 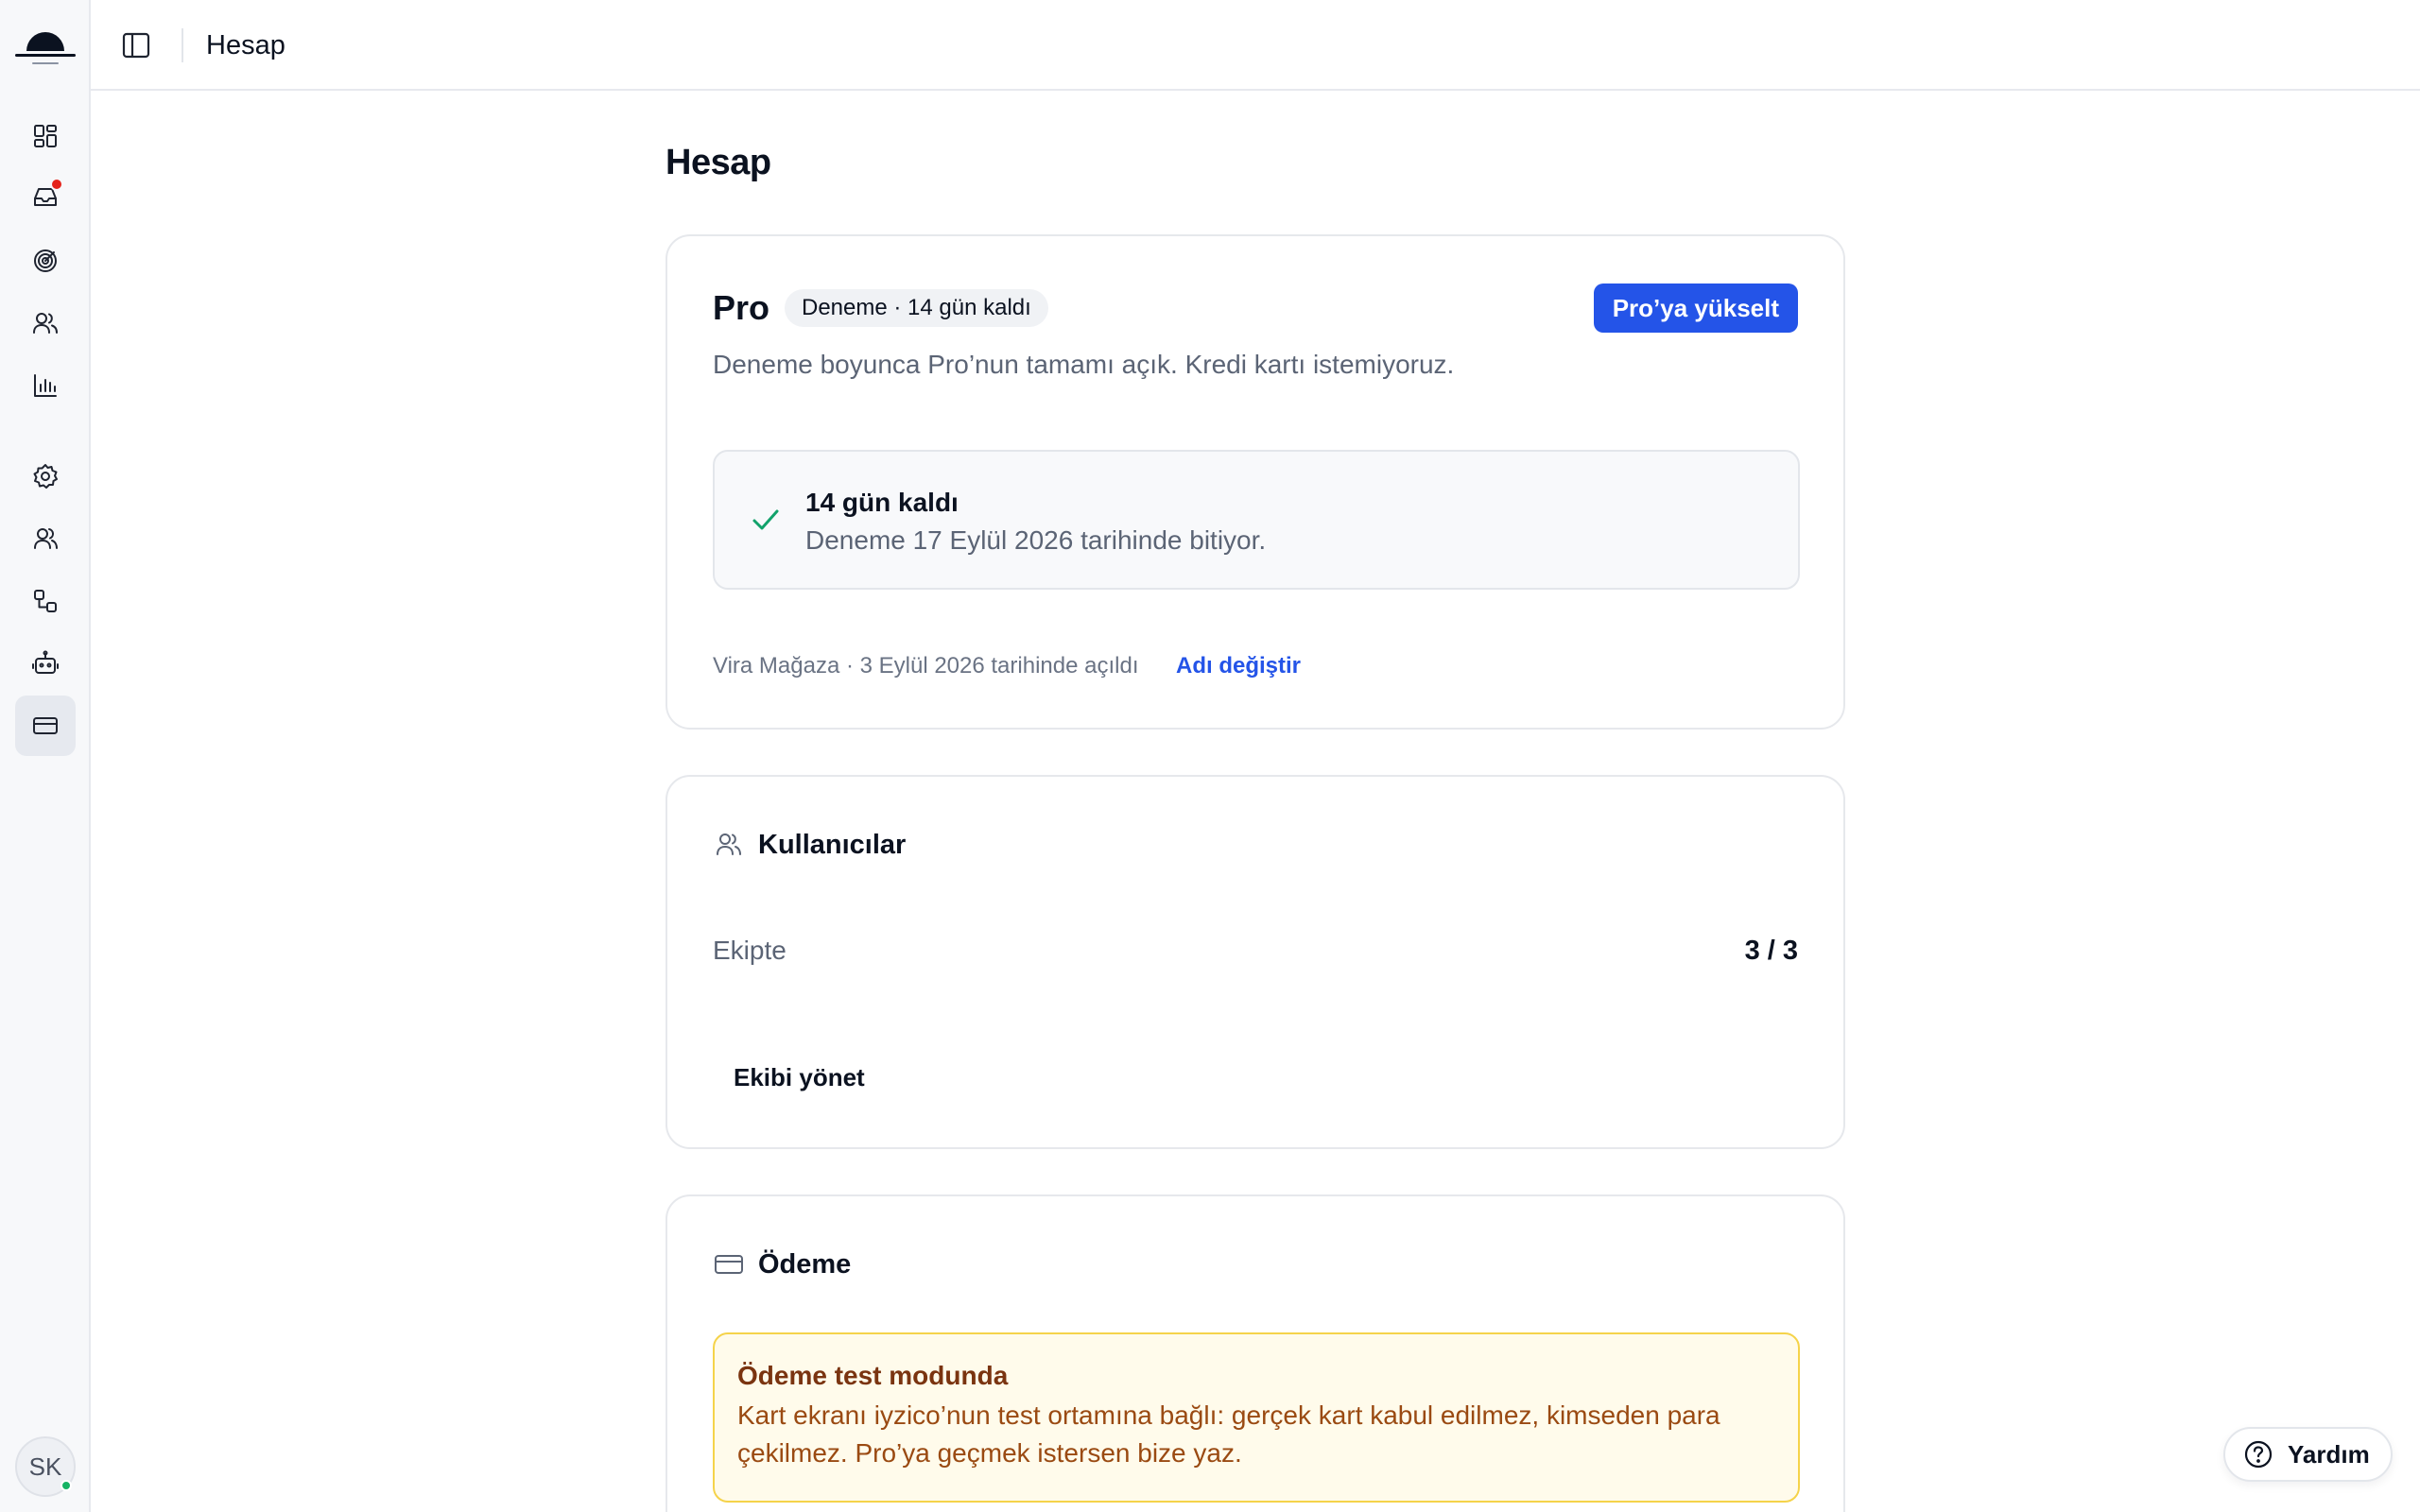 I want to click on upgrade-button: Pro’ya yükselt, so click(x=1695, y=308).